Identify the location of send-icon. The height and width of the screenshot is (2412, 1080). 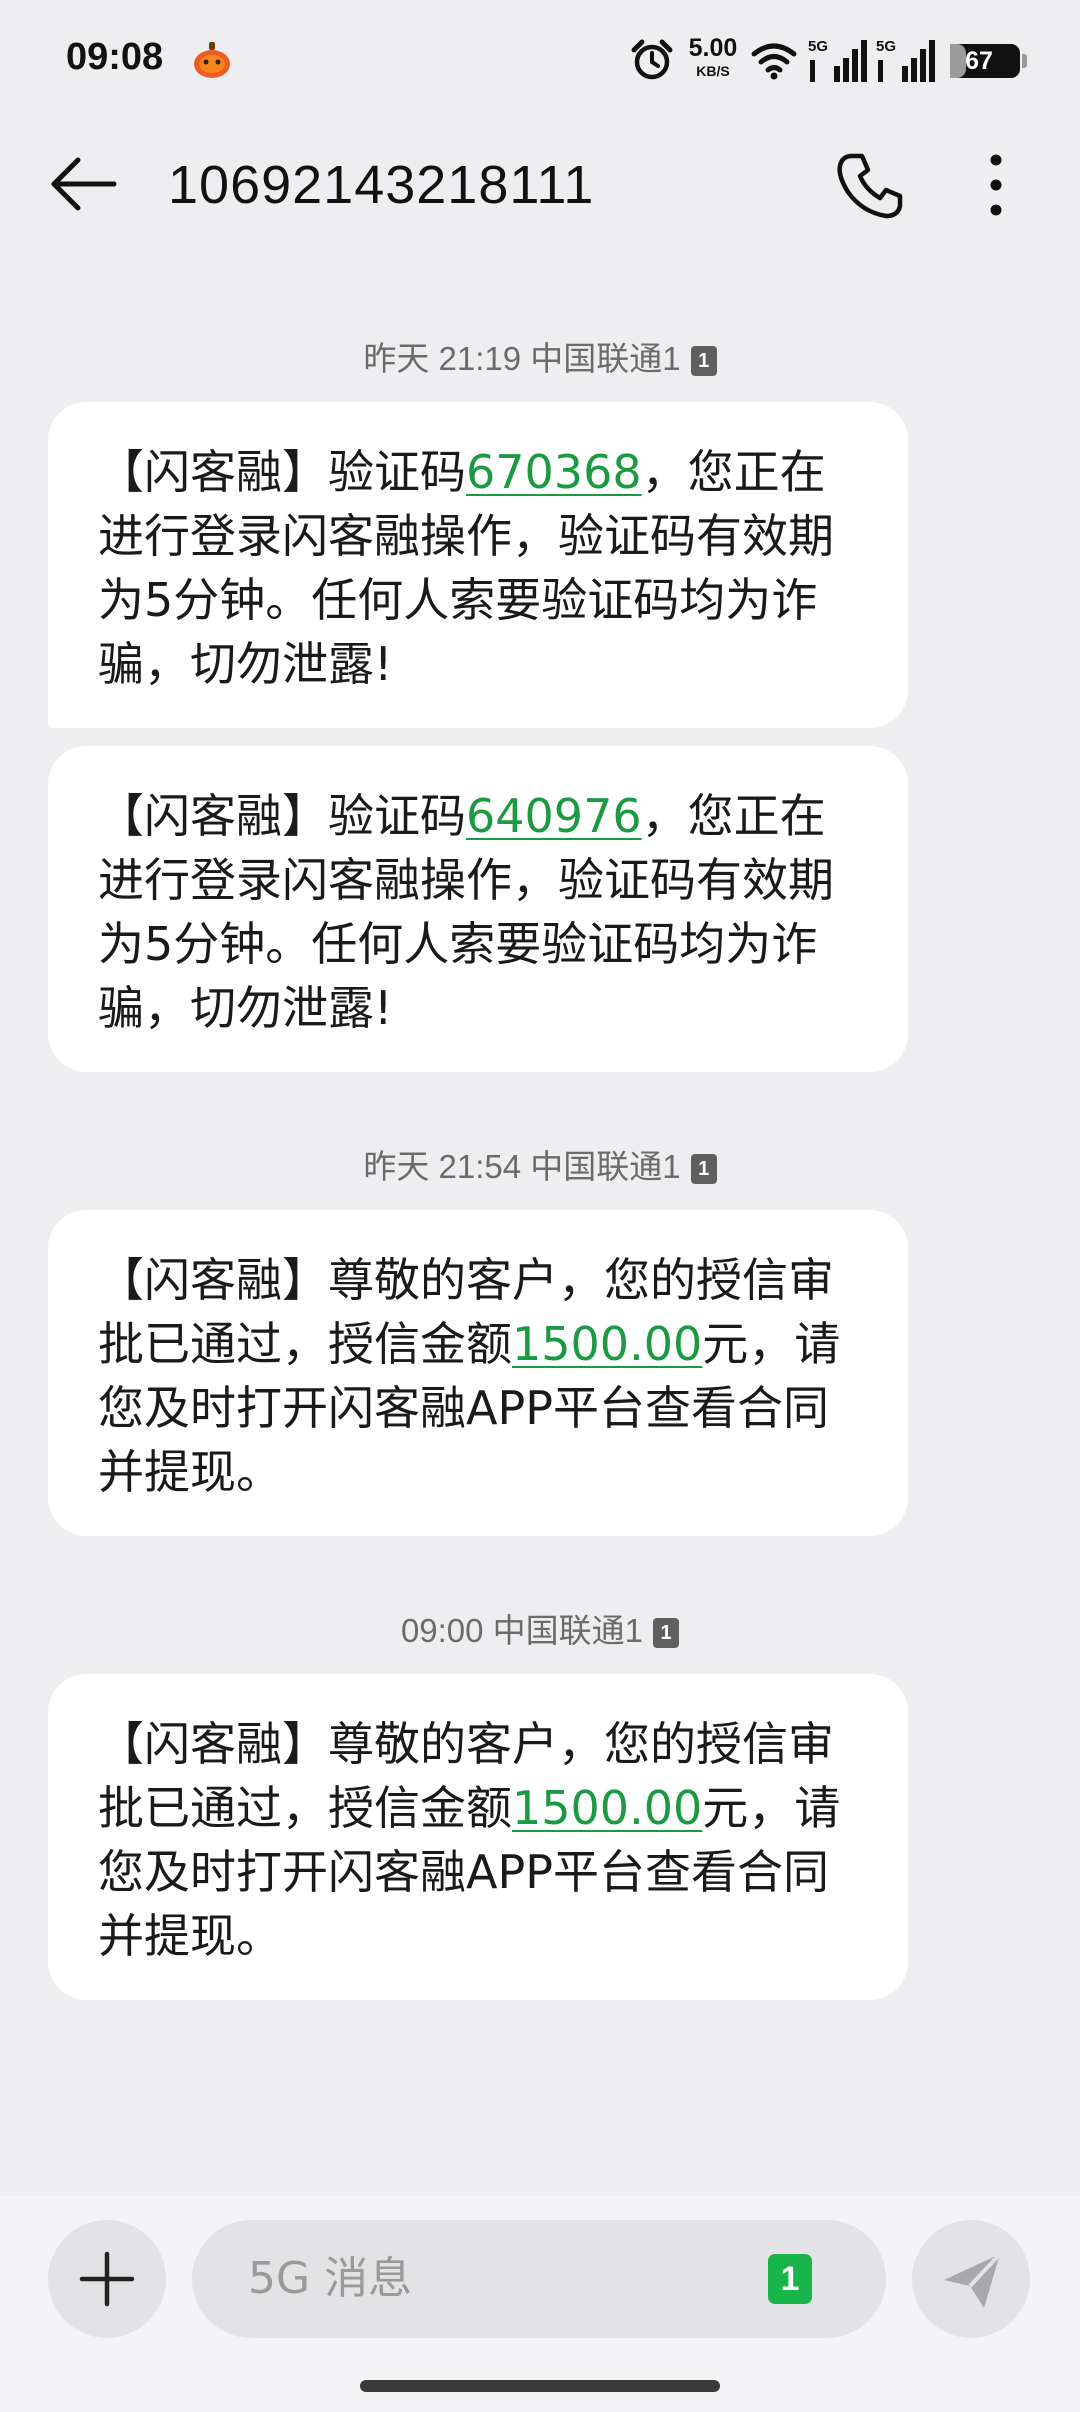
(973, 2280).